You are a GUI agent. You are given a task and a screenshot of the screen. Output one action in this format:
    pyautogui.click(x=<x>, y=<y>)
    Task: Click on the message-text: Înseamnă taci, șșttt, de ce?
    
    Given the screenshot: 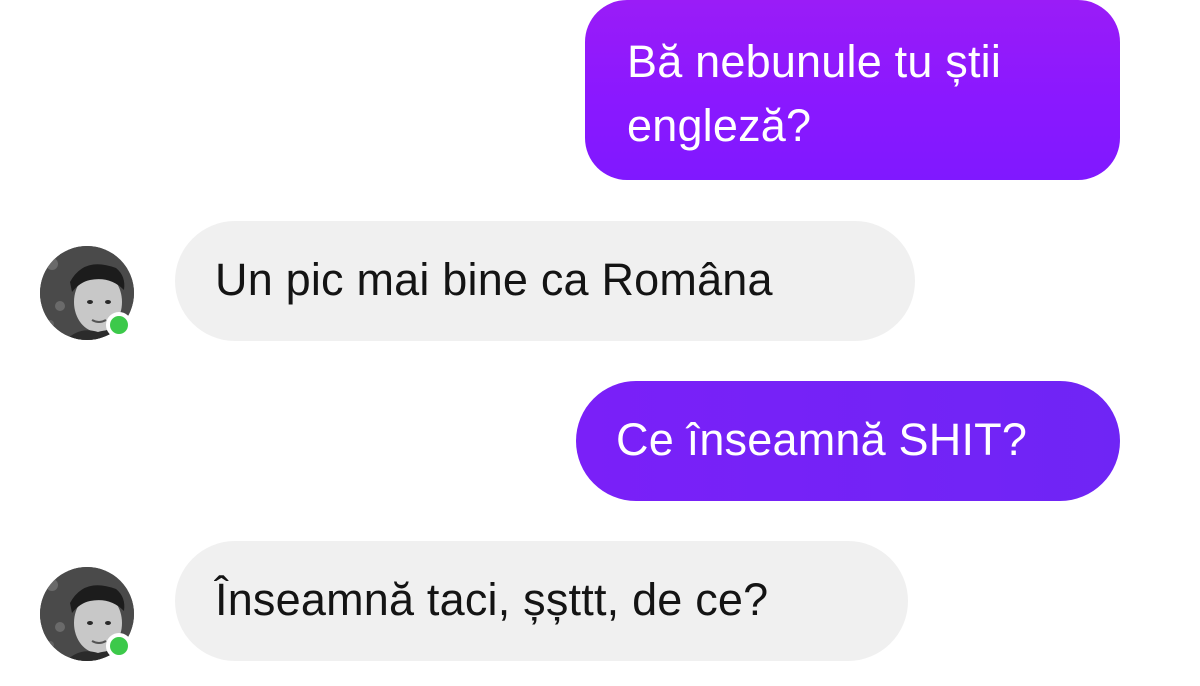 What is the action you would take?
    pyautogui.click(x=492, y=599)
    